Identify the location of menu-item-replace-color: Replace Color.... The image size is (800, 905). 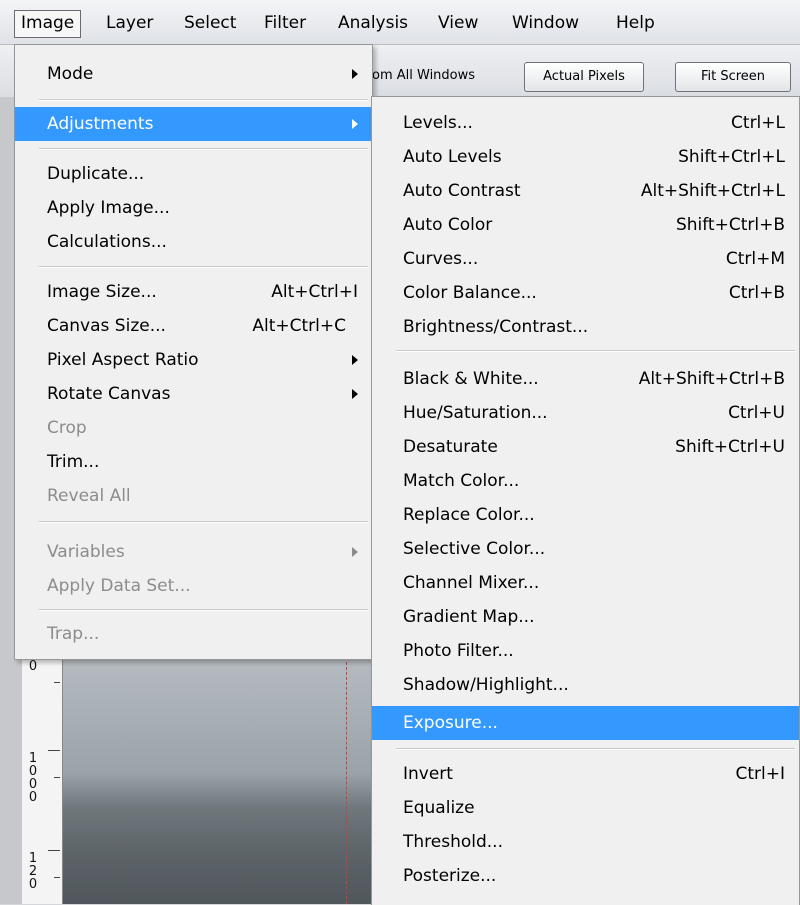
(585, 515).